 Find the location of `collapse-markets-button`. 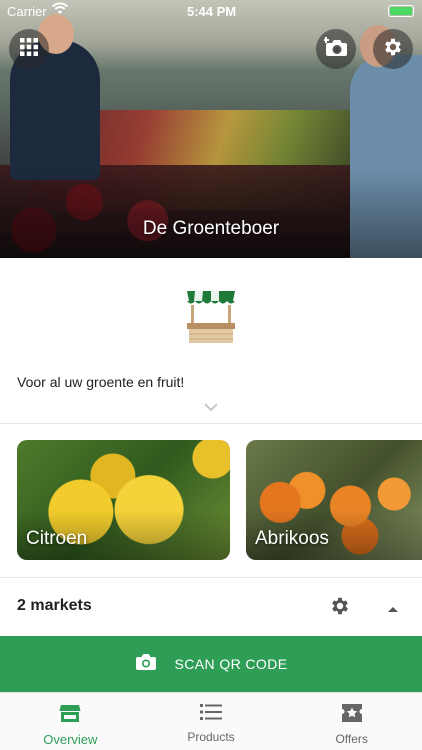

collapse-markets-button is located at coordinates (393, 606).